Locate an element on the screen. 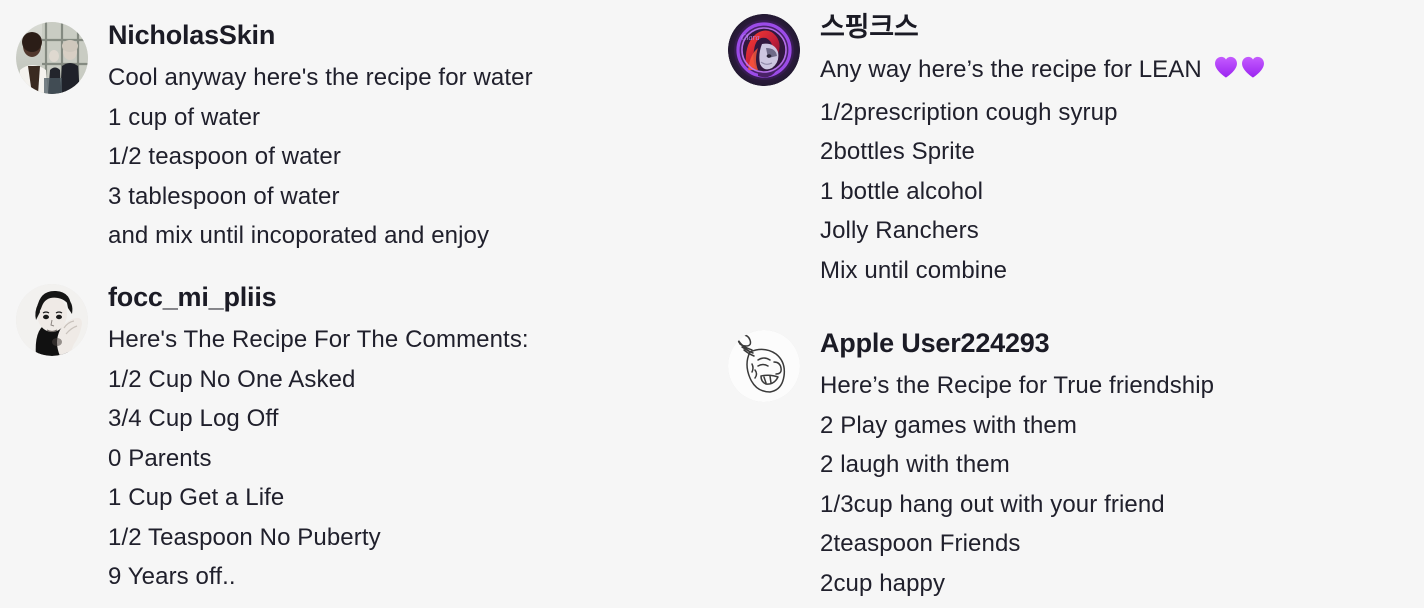  comment-line: 1/2 Cup No One Asked is located at coordinates (232, 379).